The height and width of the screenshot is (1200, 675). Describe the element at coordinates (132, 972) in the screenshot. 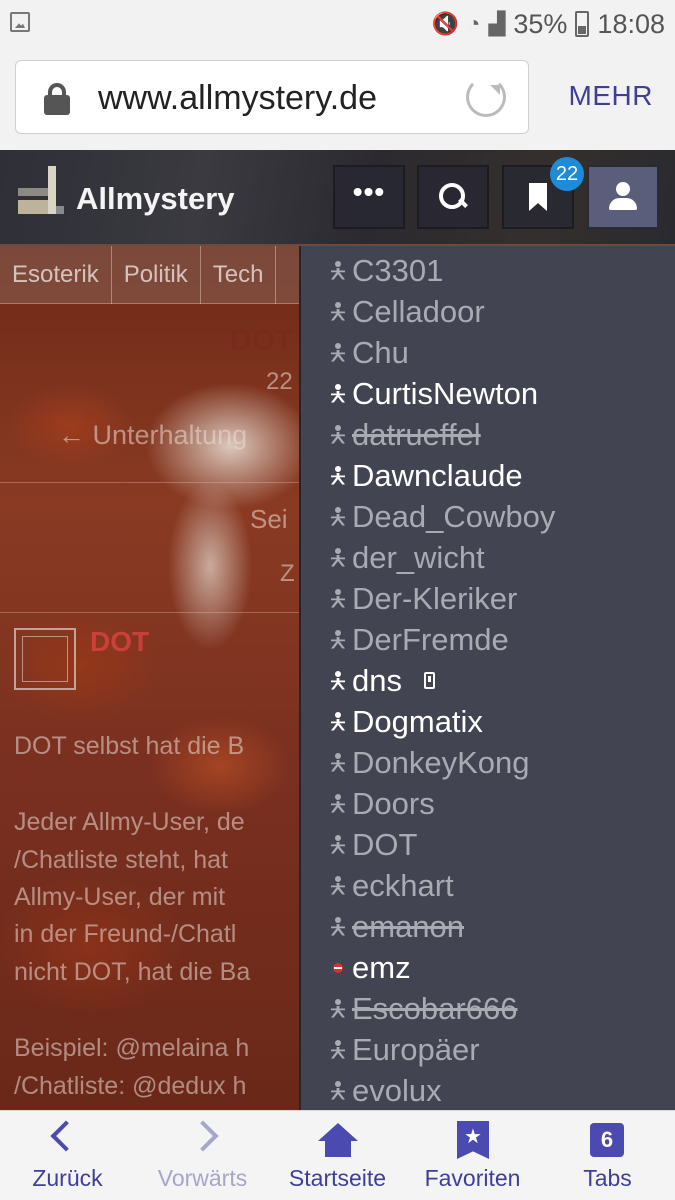

I see `post-line: nicht DOT, hat die Ba` at that location.